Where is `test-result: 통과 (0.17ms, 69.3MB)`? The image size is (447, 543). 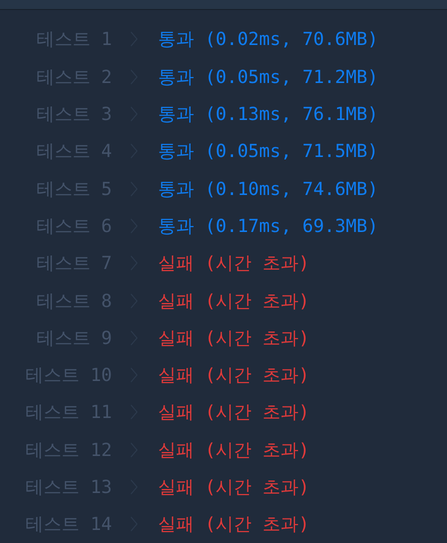
test-result: 통과 (0.17ms, 69.3MB) is located at coordinates (268, 226).